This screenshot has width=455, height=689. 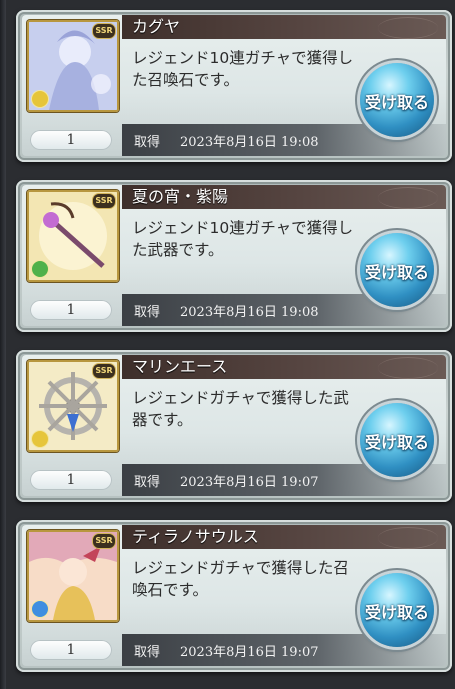 I want to click on item-description: レジェンドガチャで獲得した召喚石です。, so click(x=240, y=579).